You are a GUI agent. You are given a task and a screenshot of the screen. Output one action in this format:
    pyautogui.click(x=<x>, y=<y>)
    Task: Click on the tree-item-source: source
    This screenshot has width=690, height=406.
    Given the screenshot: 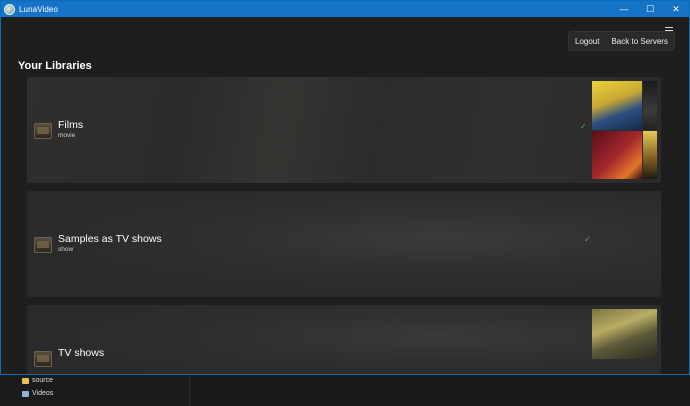 What is the action you would take?
    pyautogui.click(x=37, y=380)
    